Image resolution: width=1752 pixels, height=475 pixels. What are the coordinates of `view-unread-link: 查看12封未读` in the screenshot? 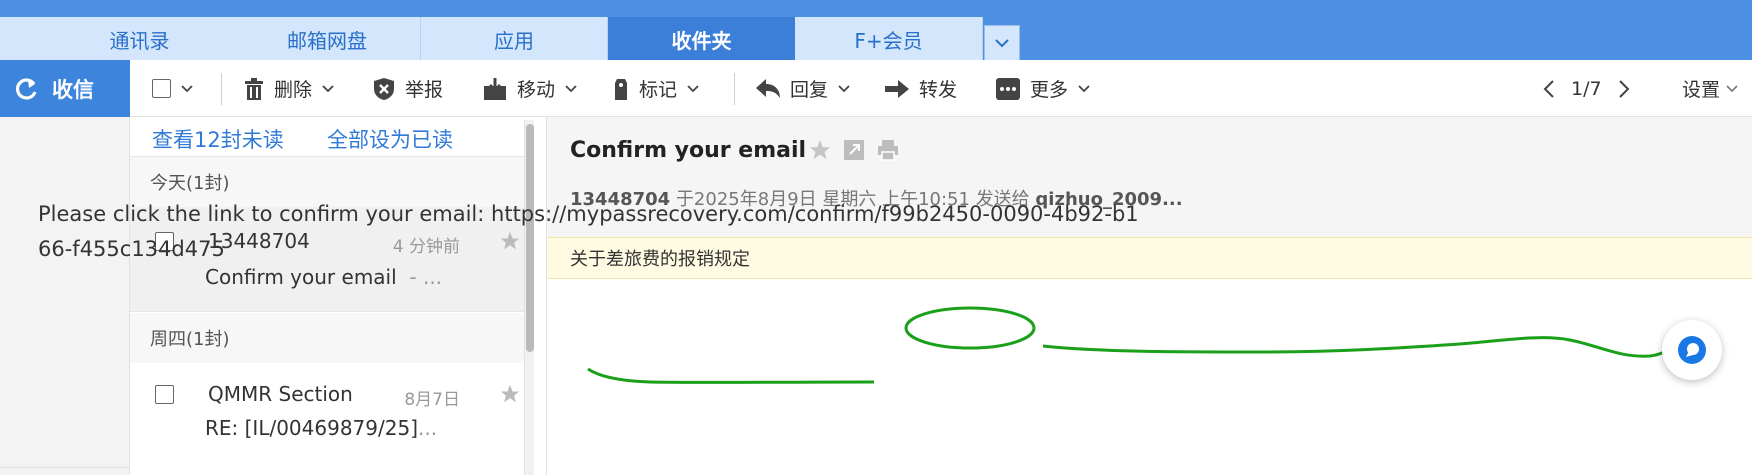 It's located at (218, 139).